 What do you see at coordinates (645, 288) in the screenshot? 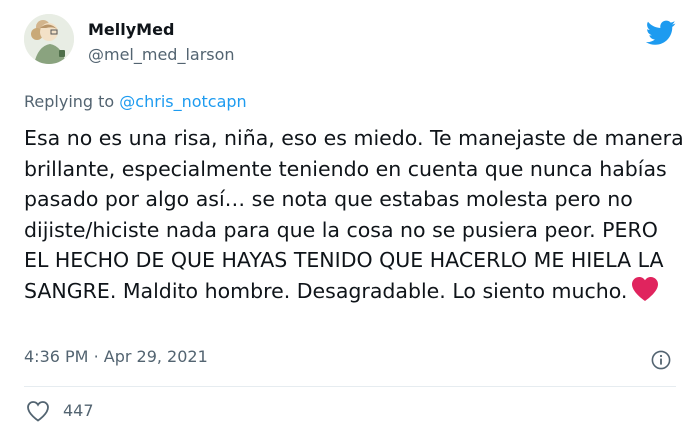
I see `red-heart-icon` at bounding box center [645, 288].